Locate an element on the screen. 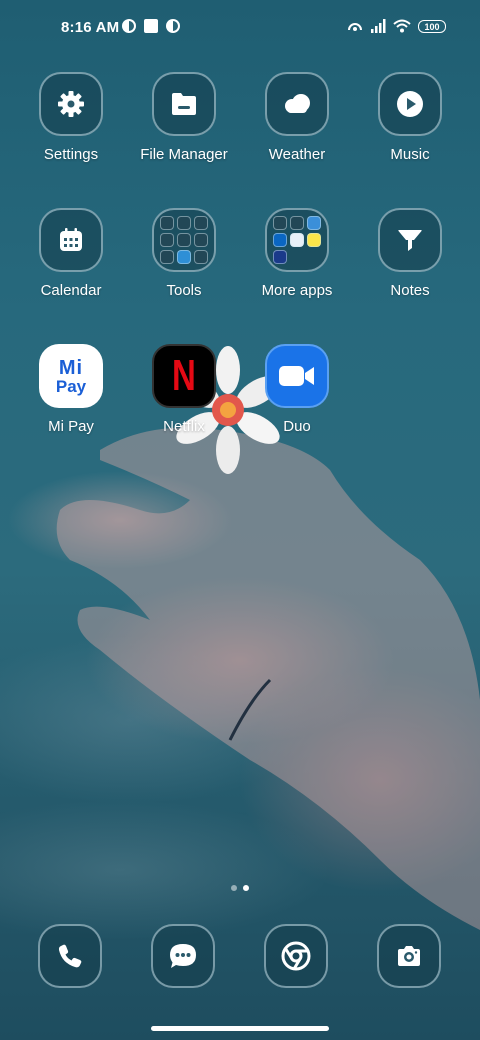  folder-more-apps: More apps is located at coordinates (297, 253).